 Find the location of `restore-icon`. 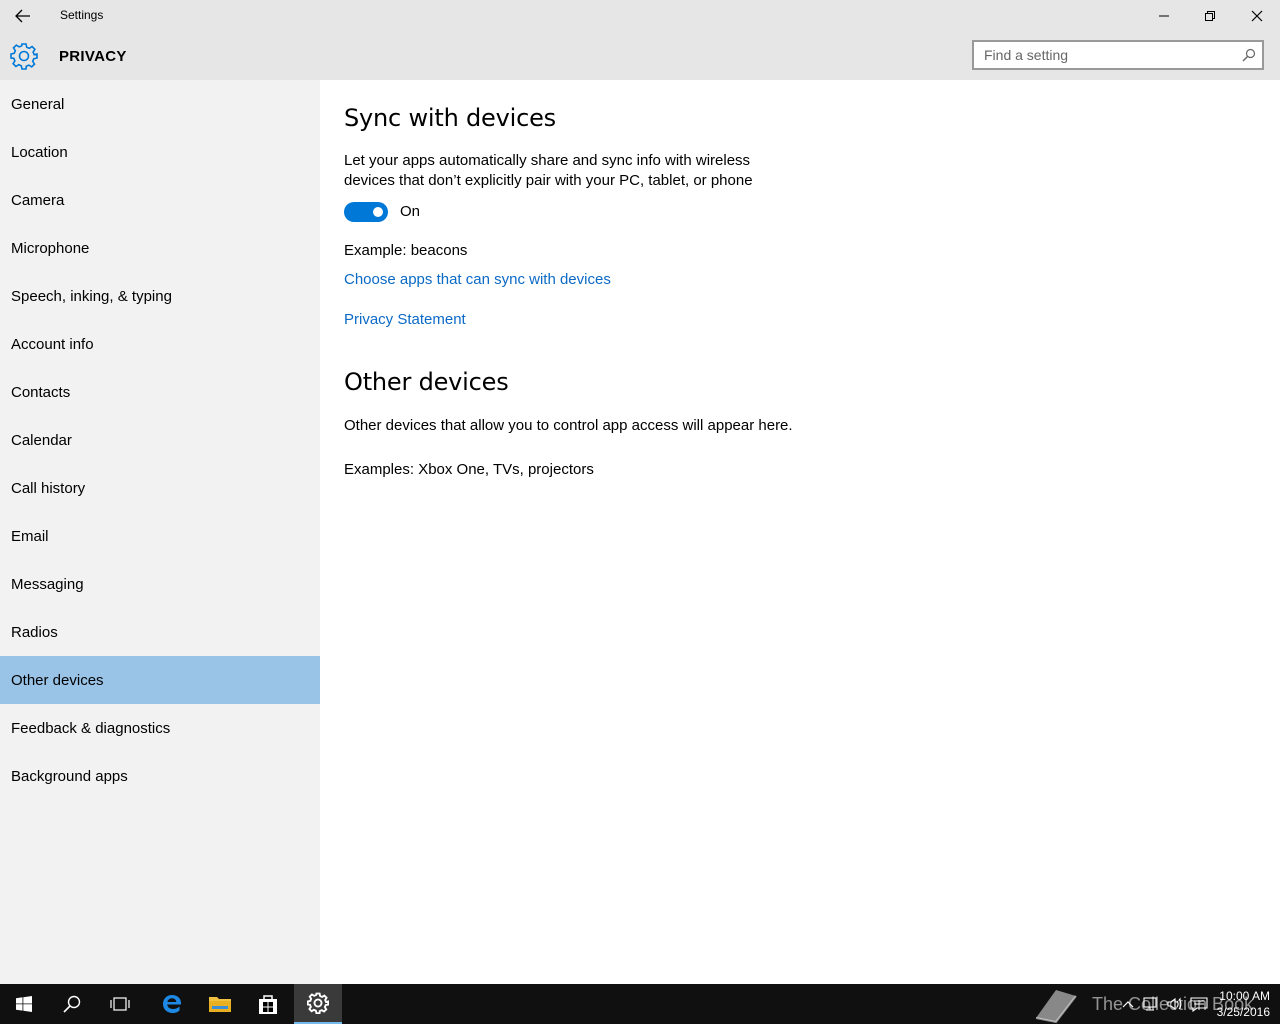

restore-icon is located at coordinates (1210, 16).